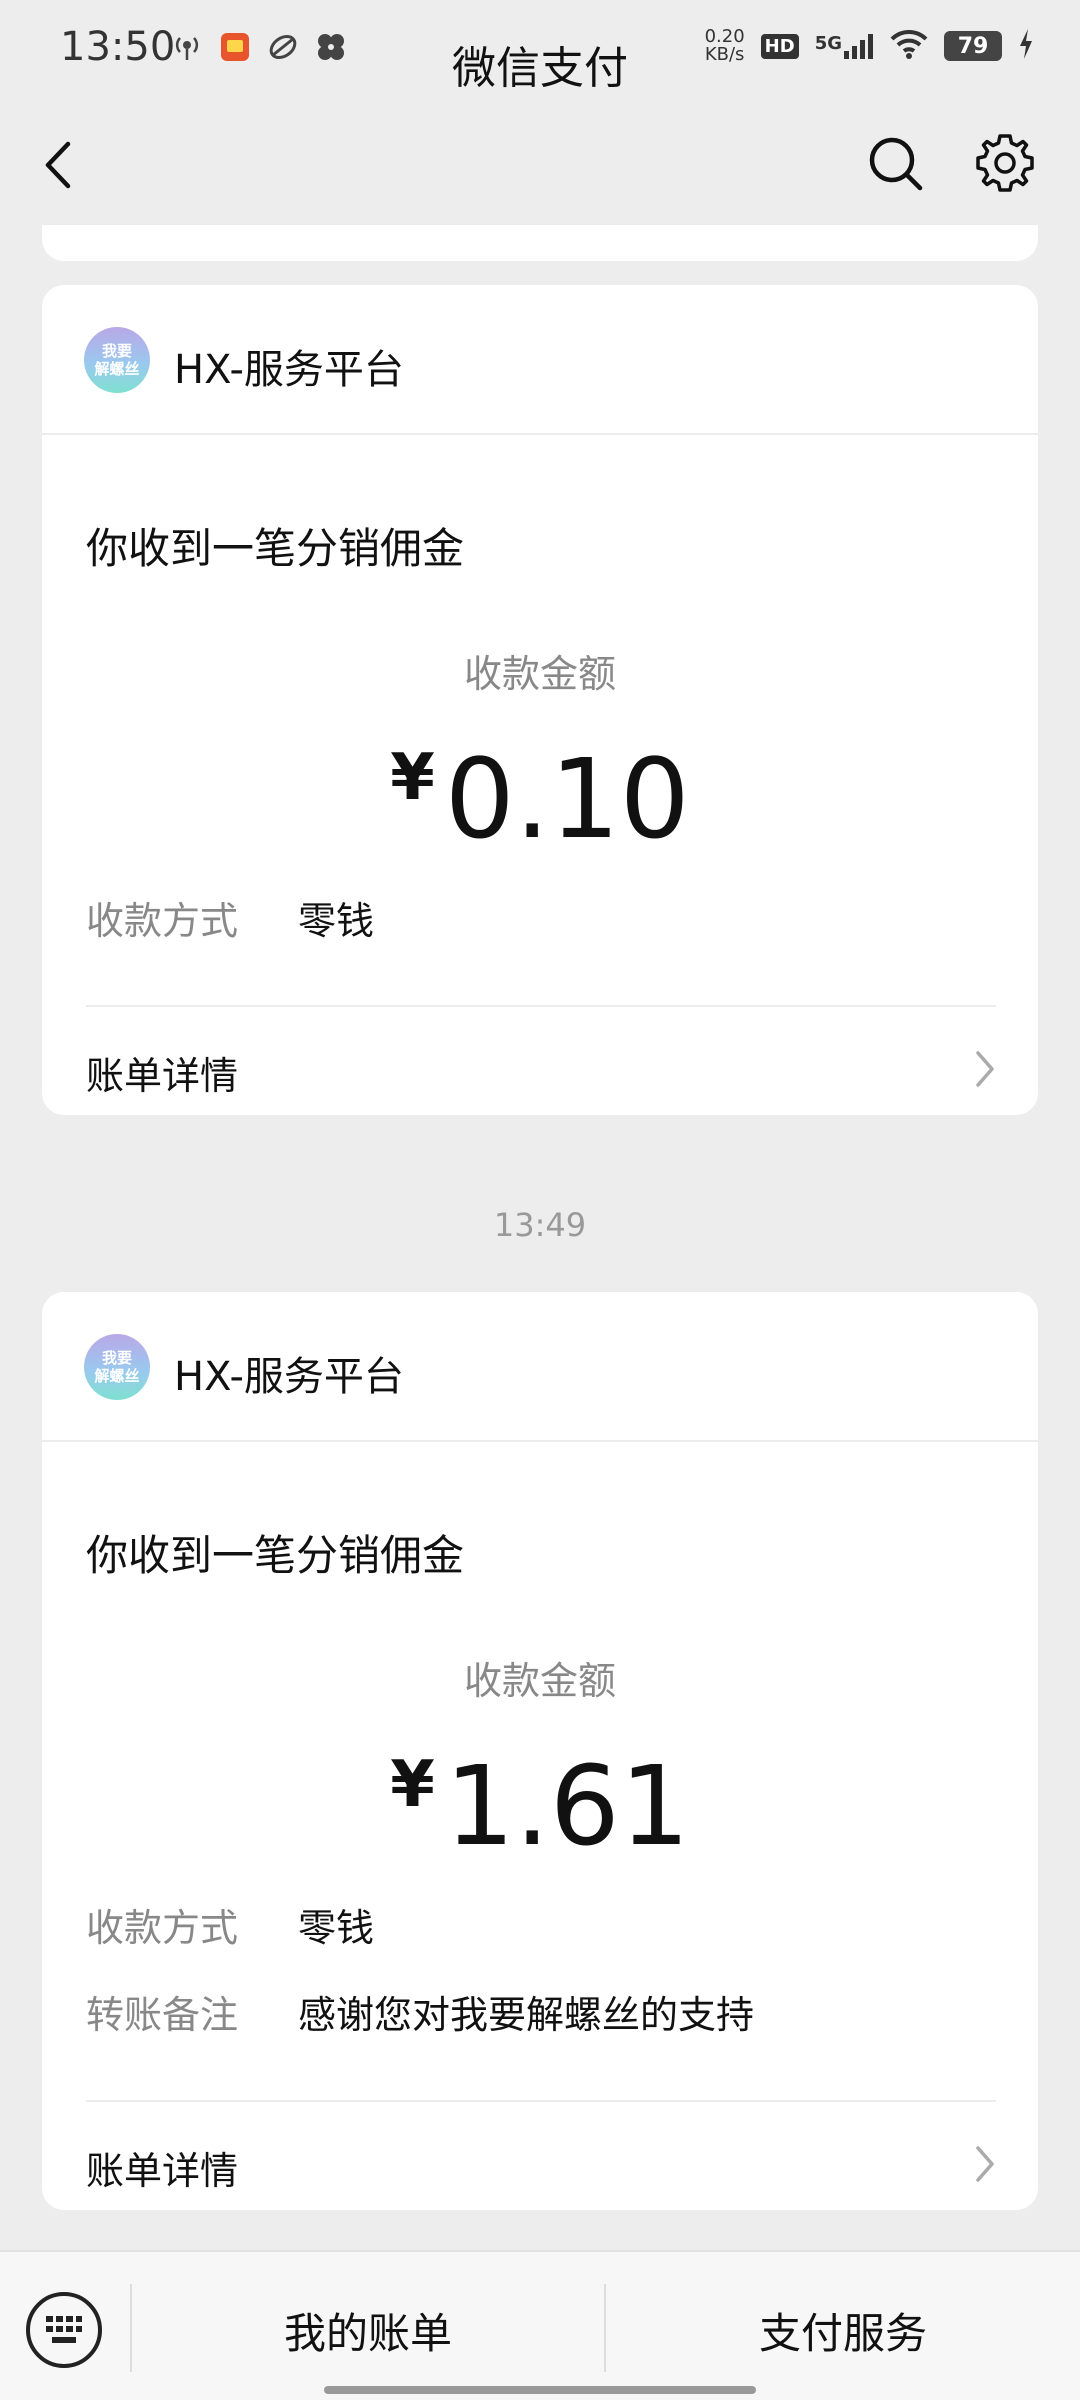 The height and width of the screenshot is (2400, 1080). I want to click on bottom-menu-bar: 我的账单 支付服务, so click(540, 2325).